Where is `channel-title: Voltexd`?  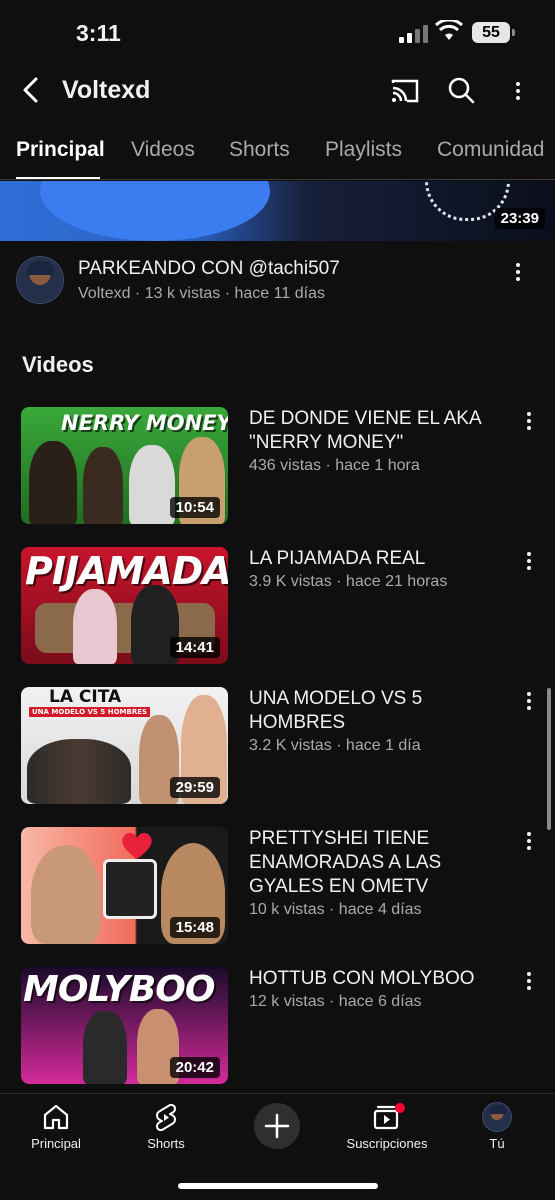
channel-title: Voltexd is located at coordinates (106, 90).